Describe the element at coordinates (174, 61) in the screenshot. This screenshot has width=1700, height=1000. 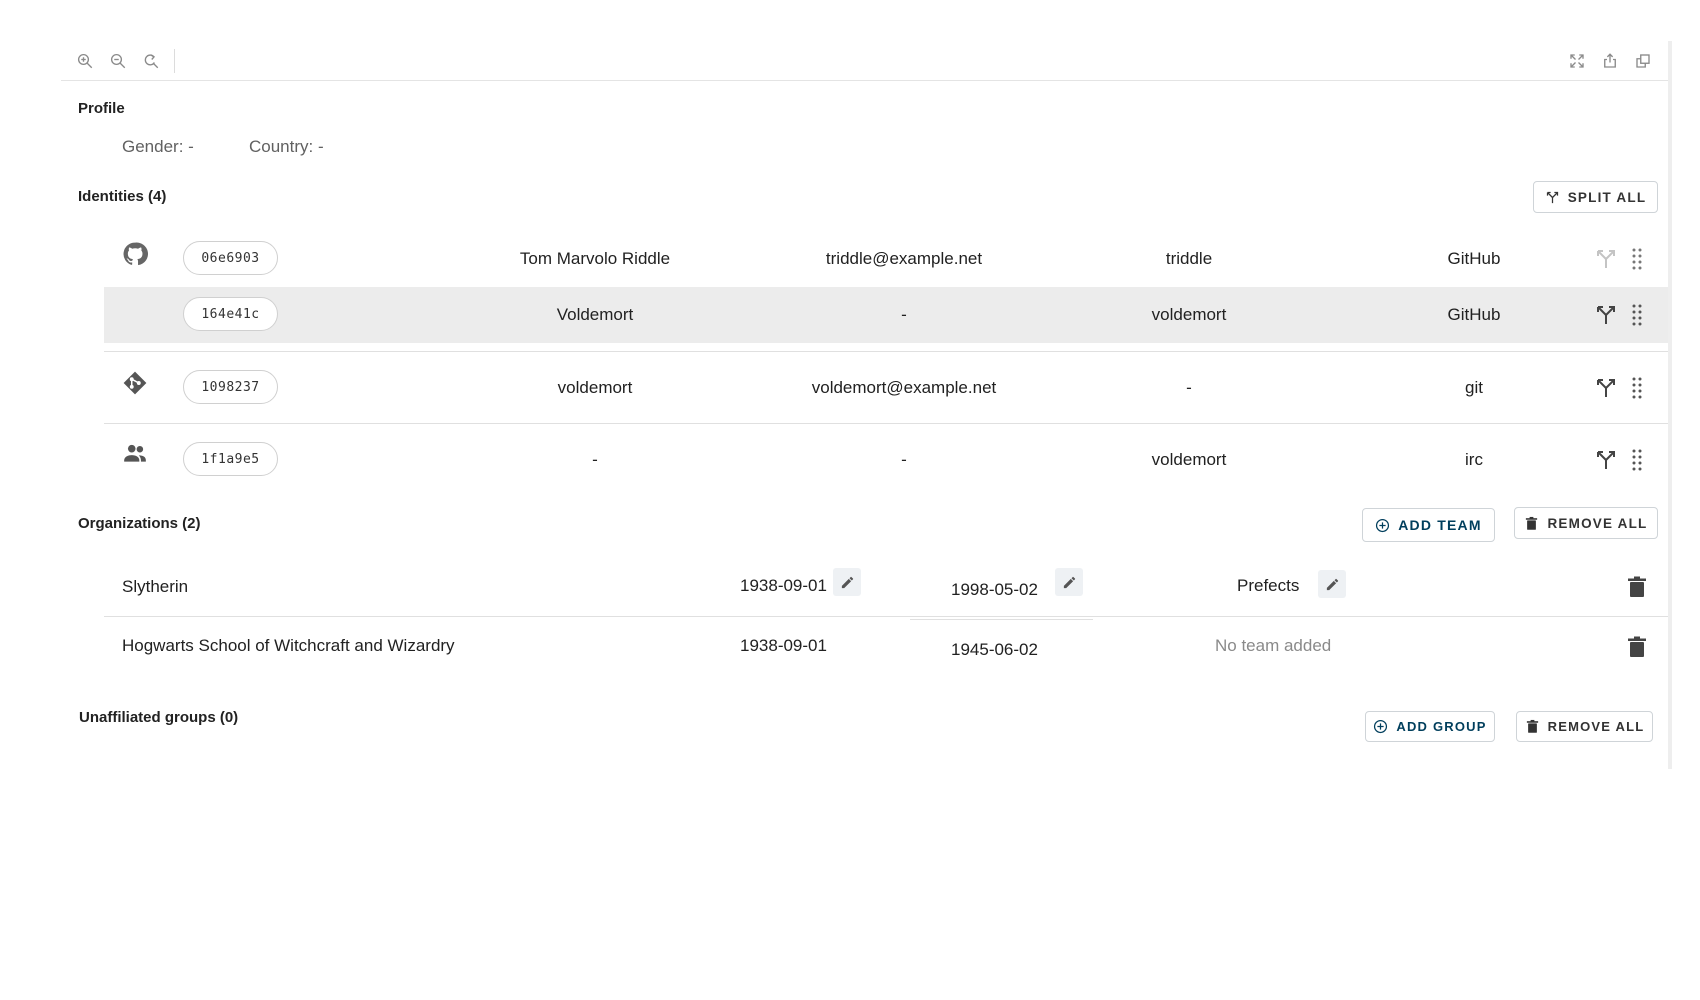
I see `toolbar-divider` at that location.